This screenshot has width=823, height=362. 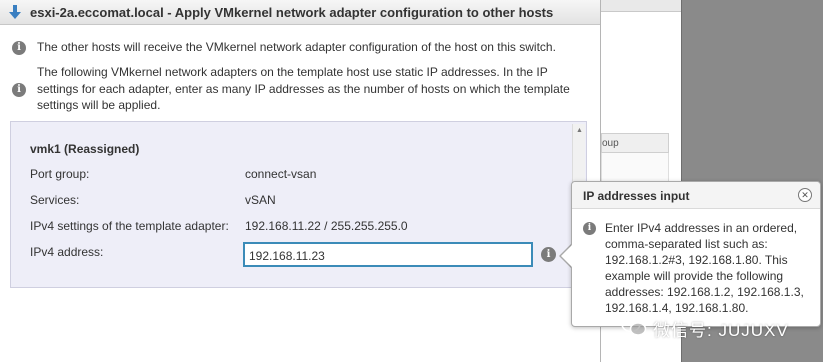 I want to click on popover-text-line: example will provide the following, so click(x=694, y=276).